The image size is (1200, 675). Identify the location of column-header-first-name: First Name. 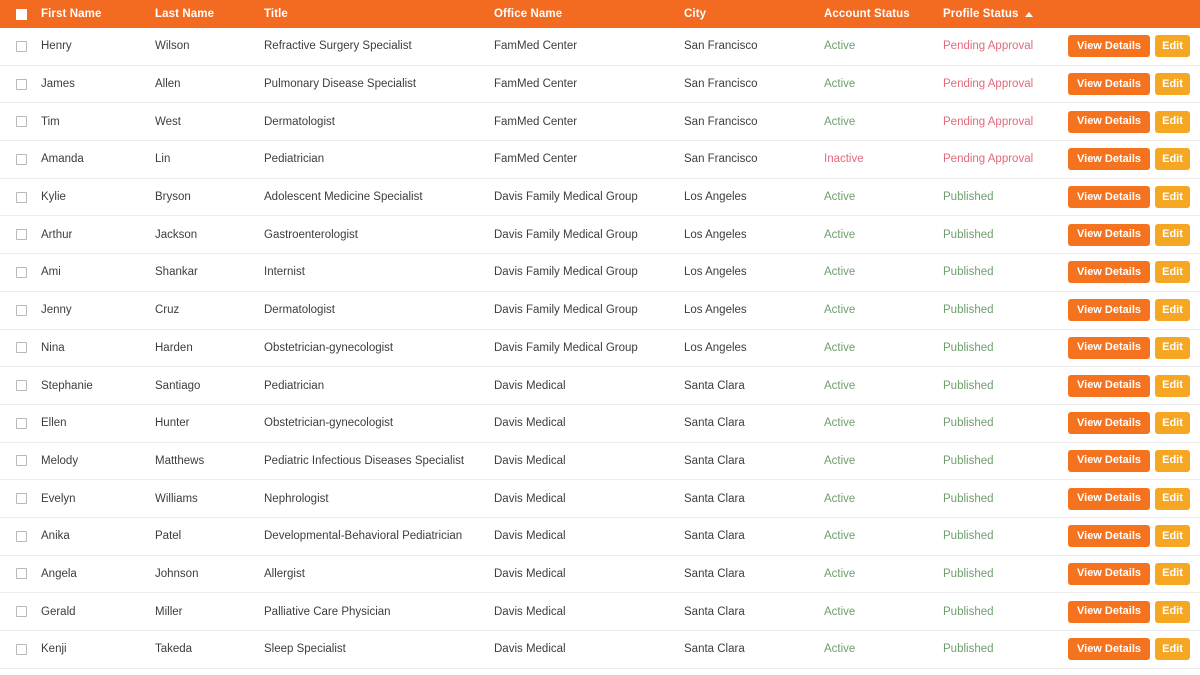
(98, 14).